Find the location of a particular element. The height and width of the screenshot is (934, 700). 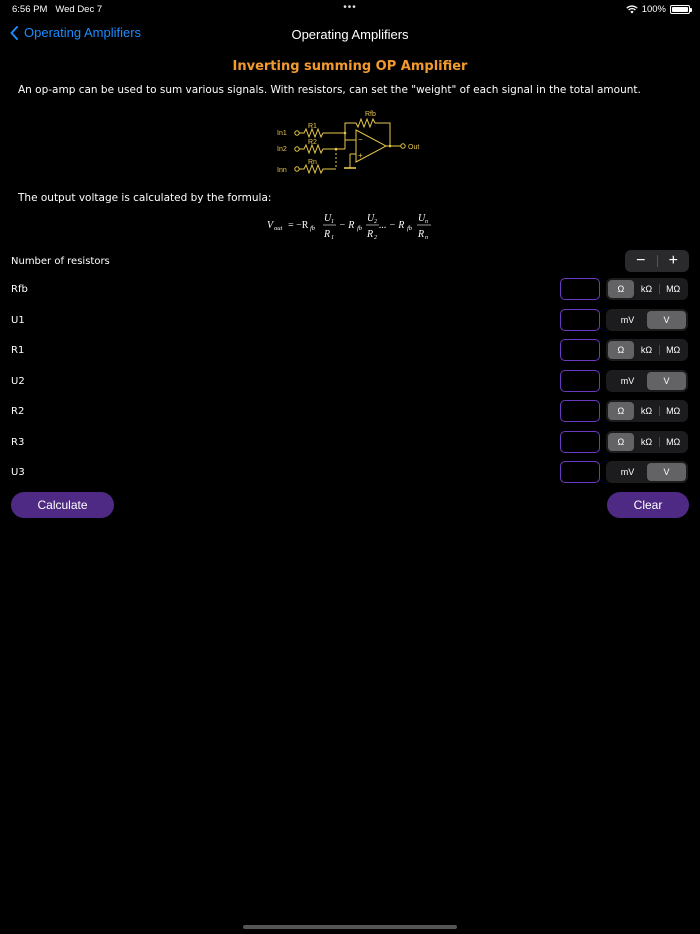

r2-unit-selector: Ω kΩ MΩ is located at coordinates (647, 411).